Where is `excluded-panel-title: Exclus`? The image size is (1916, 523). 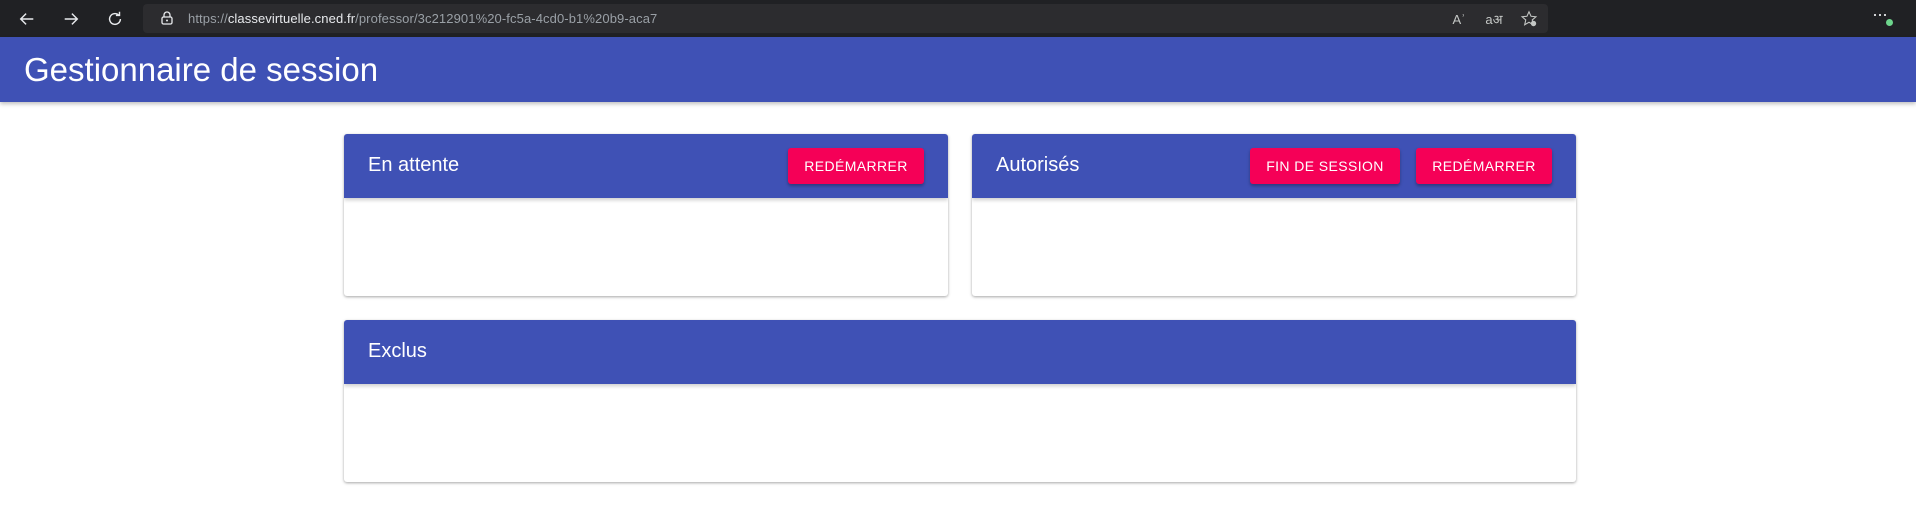
excluded-panel-title: Exclus is located at coordinates (397, 351).